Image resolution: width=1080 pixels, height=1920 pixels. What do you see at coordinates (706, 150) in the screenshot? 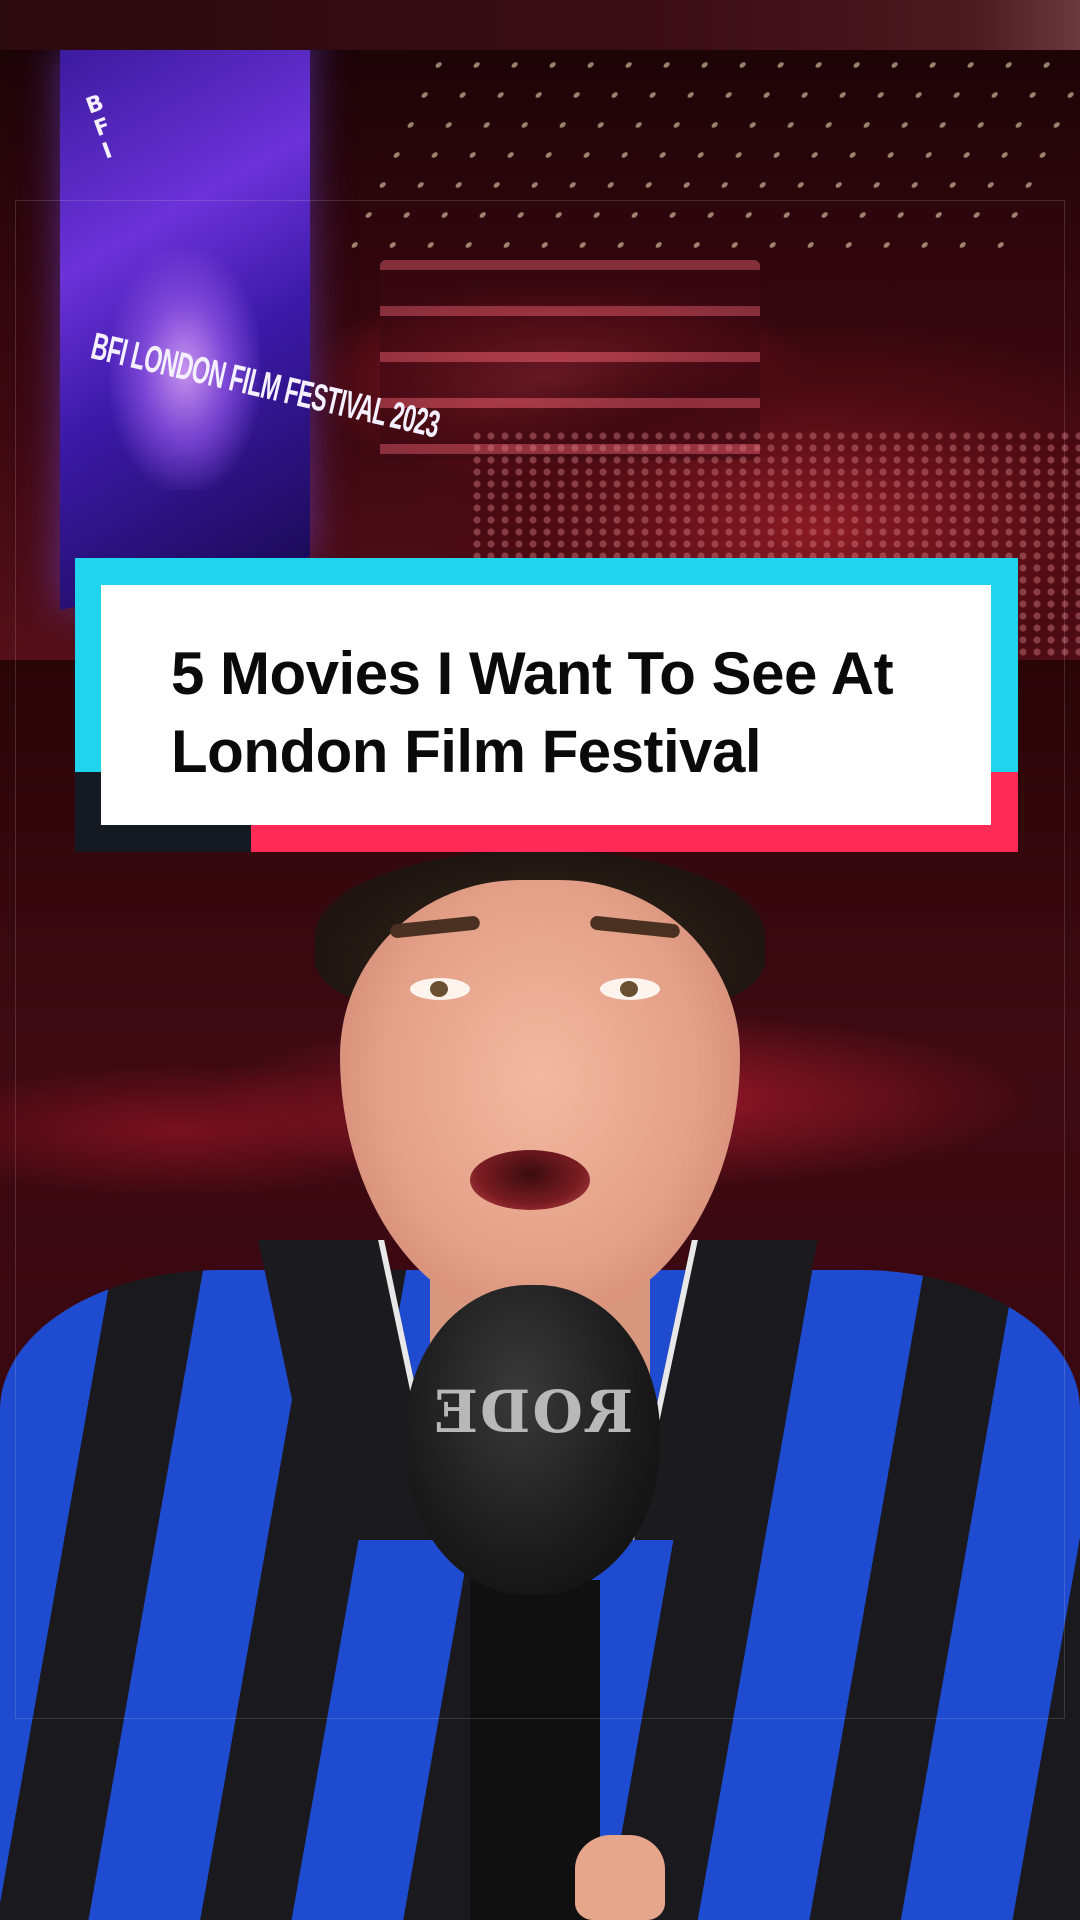
I see `ceiling-lights` at bounding box center [706, 150].